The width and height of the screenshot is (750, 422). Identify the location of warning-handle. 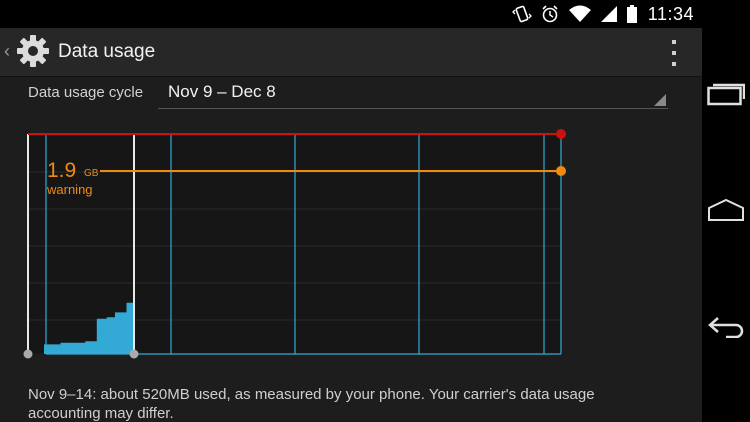
(561, 171).